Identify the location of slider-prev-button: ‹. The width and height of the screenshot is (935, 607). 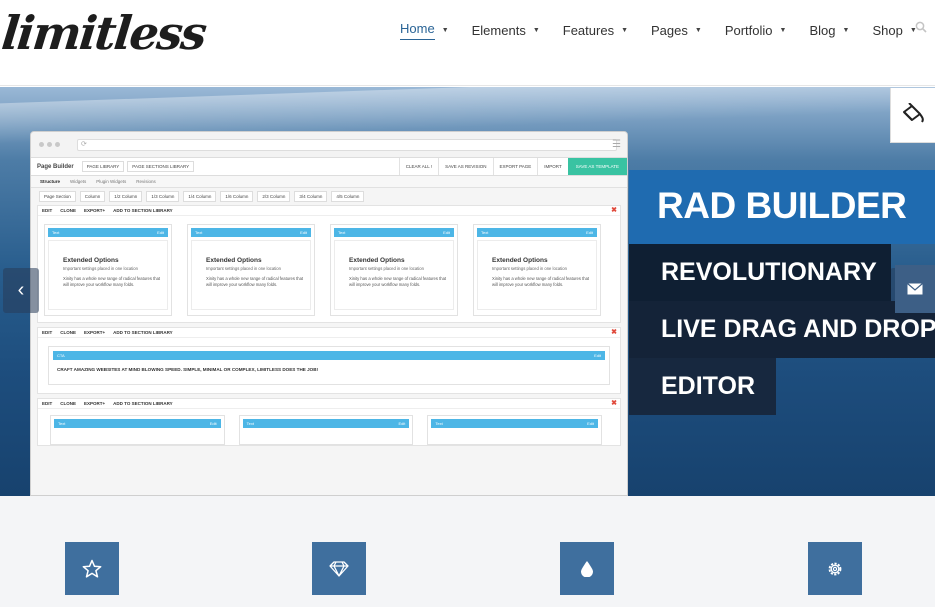
(21, 290).